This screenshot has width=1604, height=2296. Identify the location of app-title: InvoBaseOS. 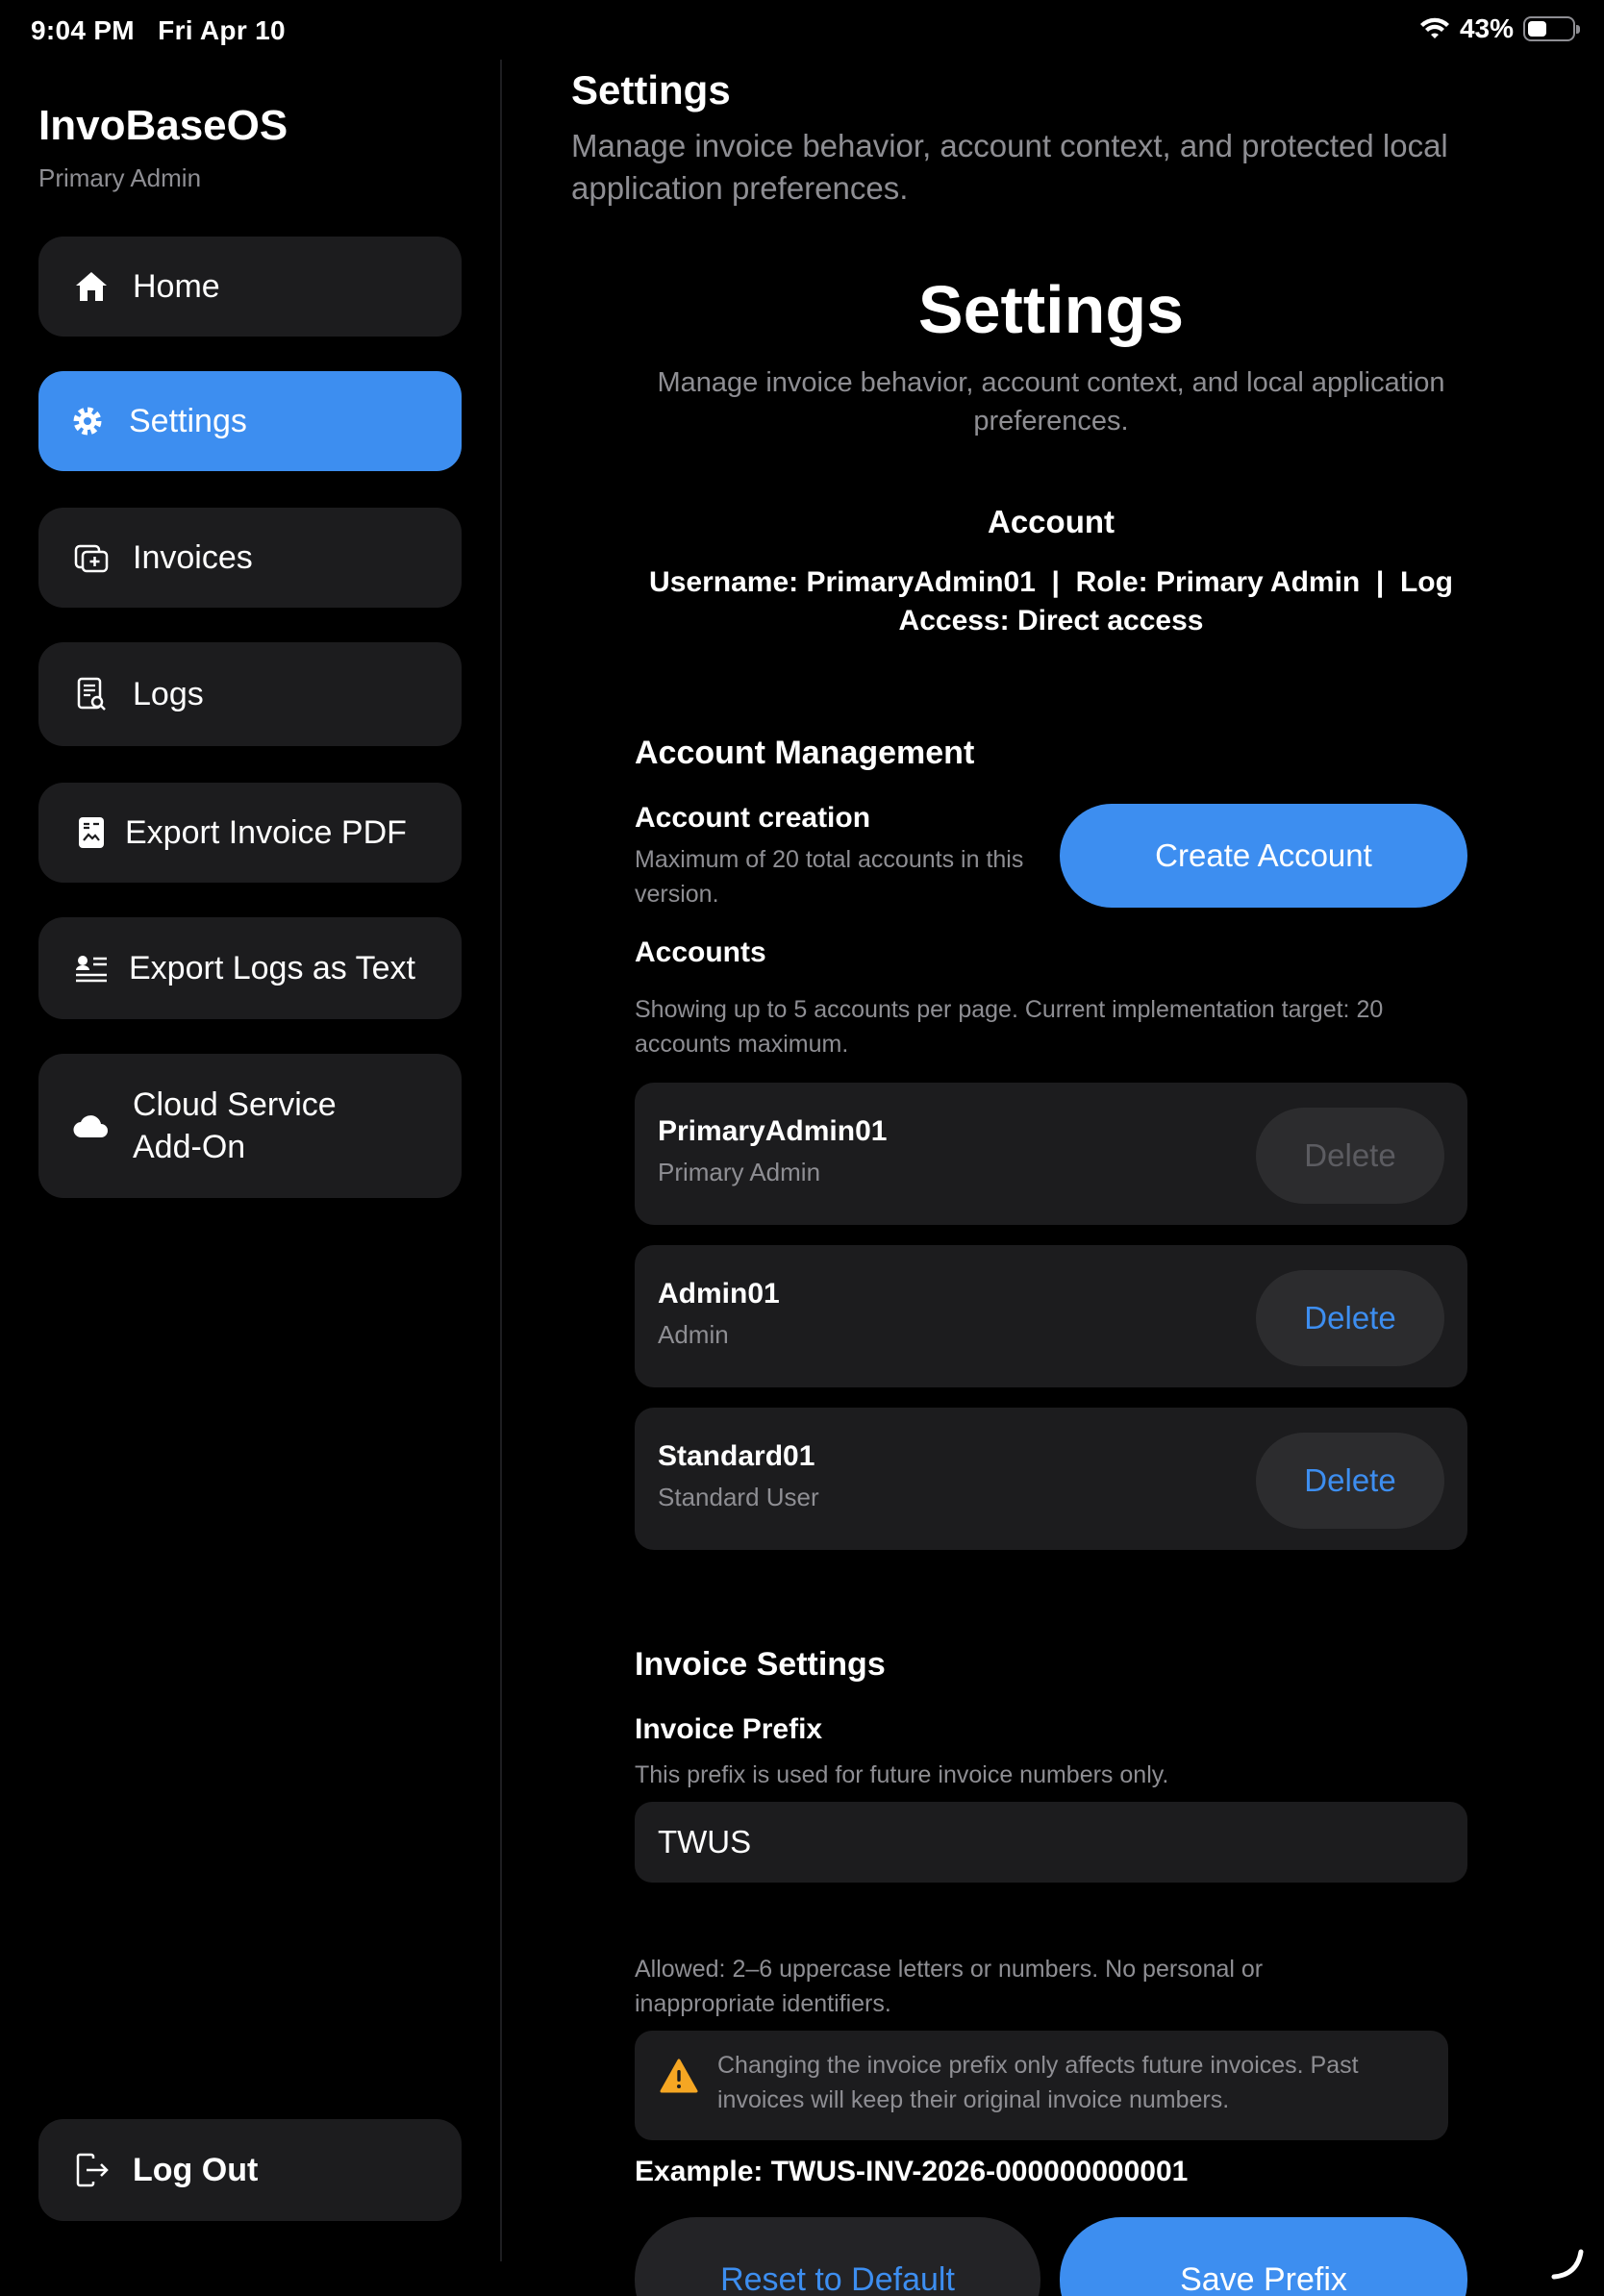
(163, 125).